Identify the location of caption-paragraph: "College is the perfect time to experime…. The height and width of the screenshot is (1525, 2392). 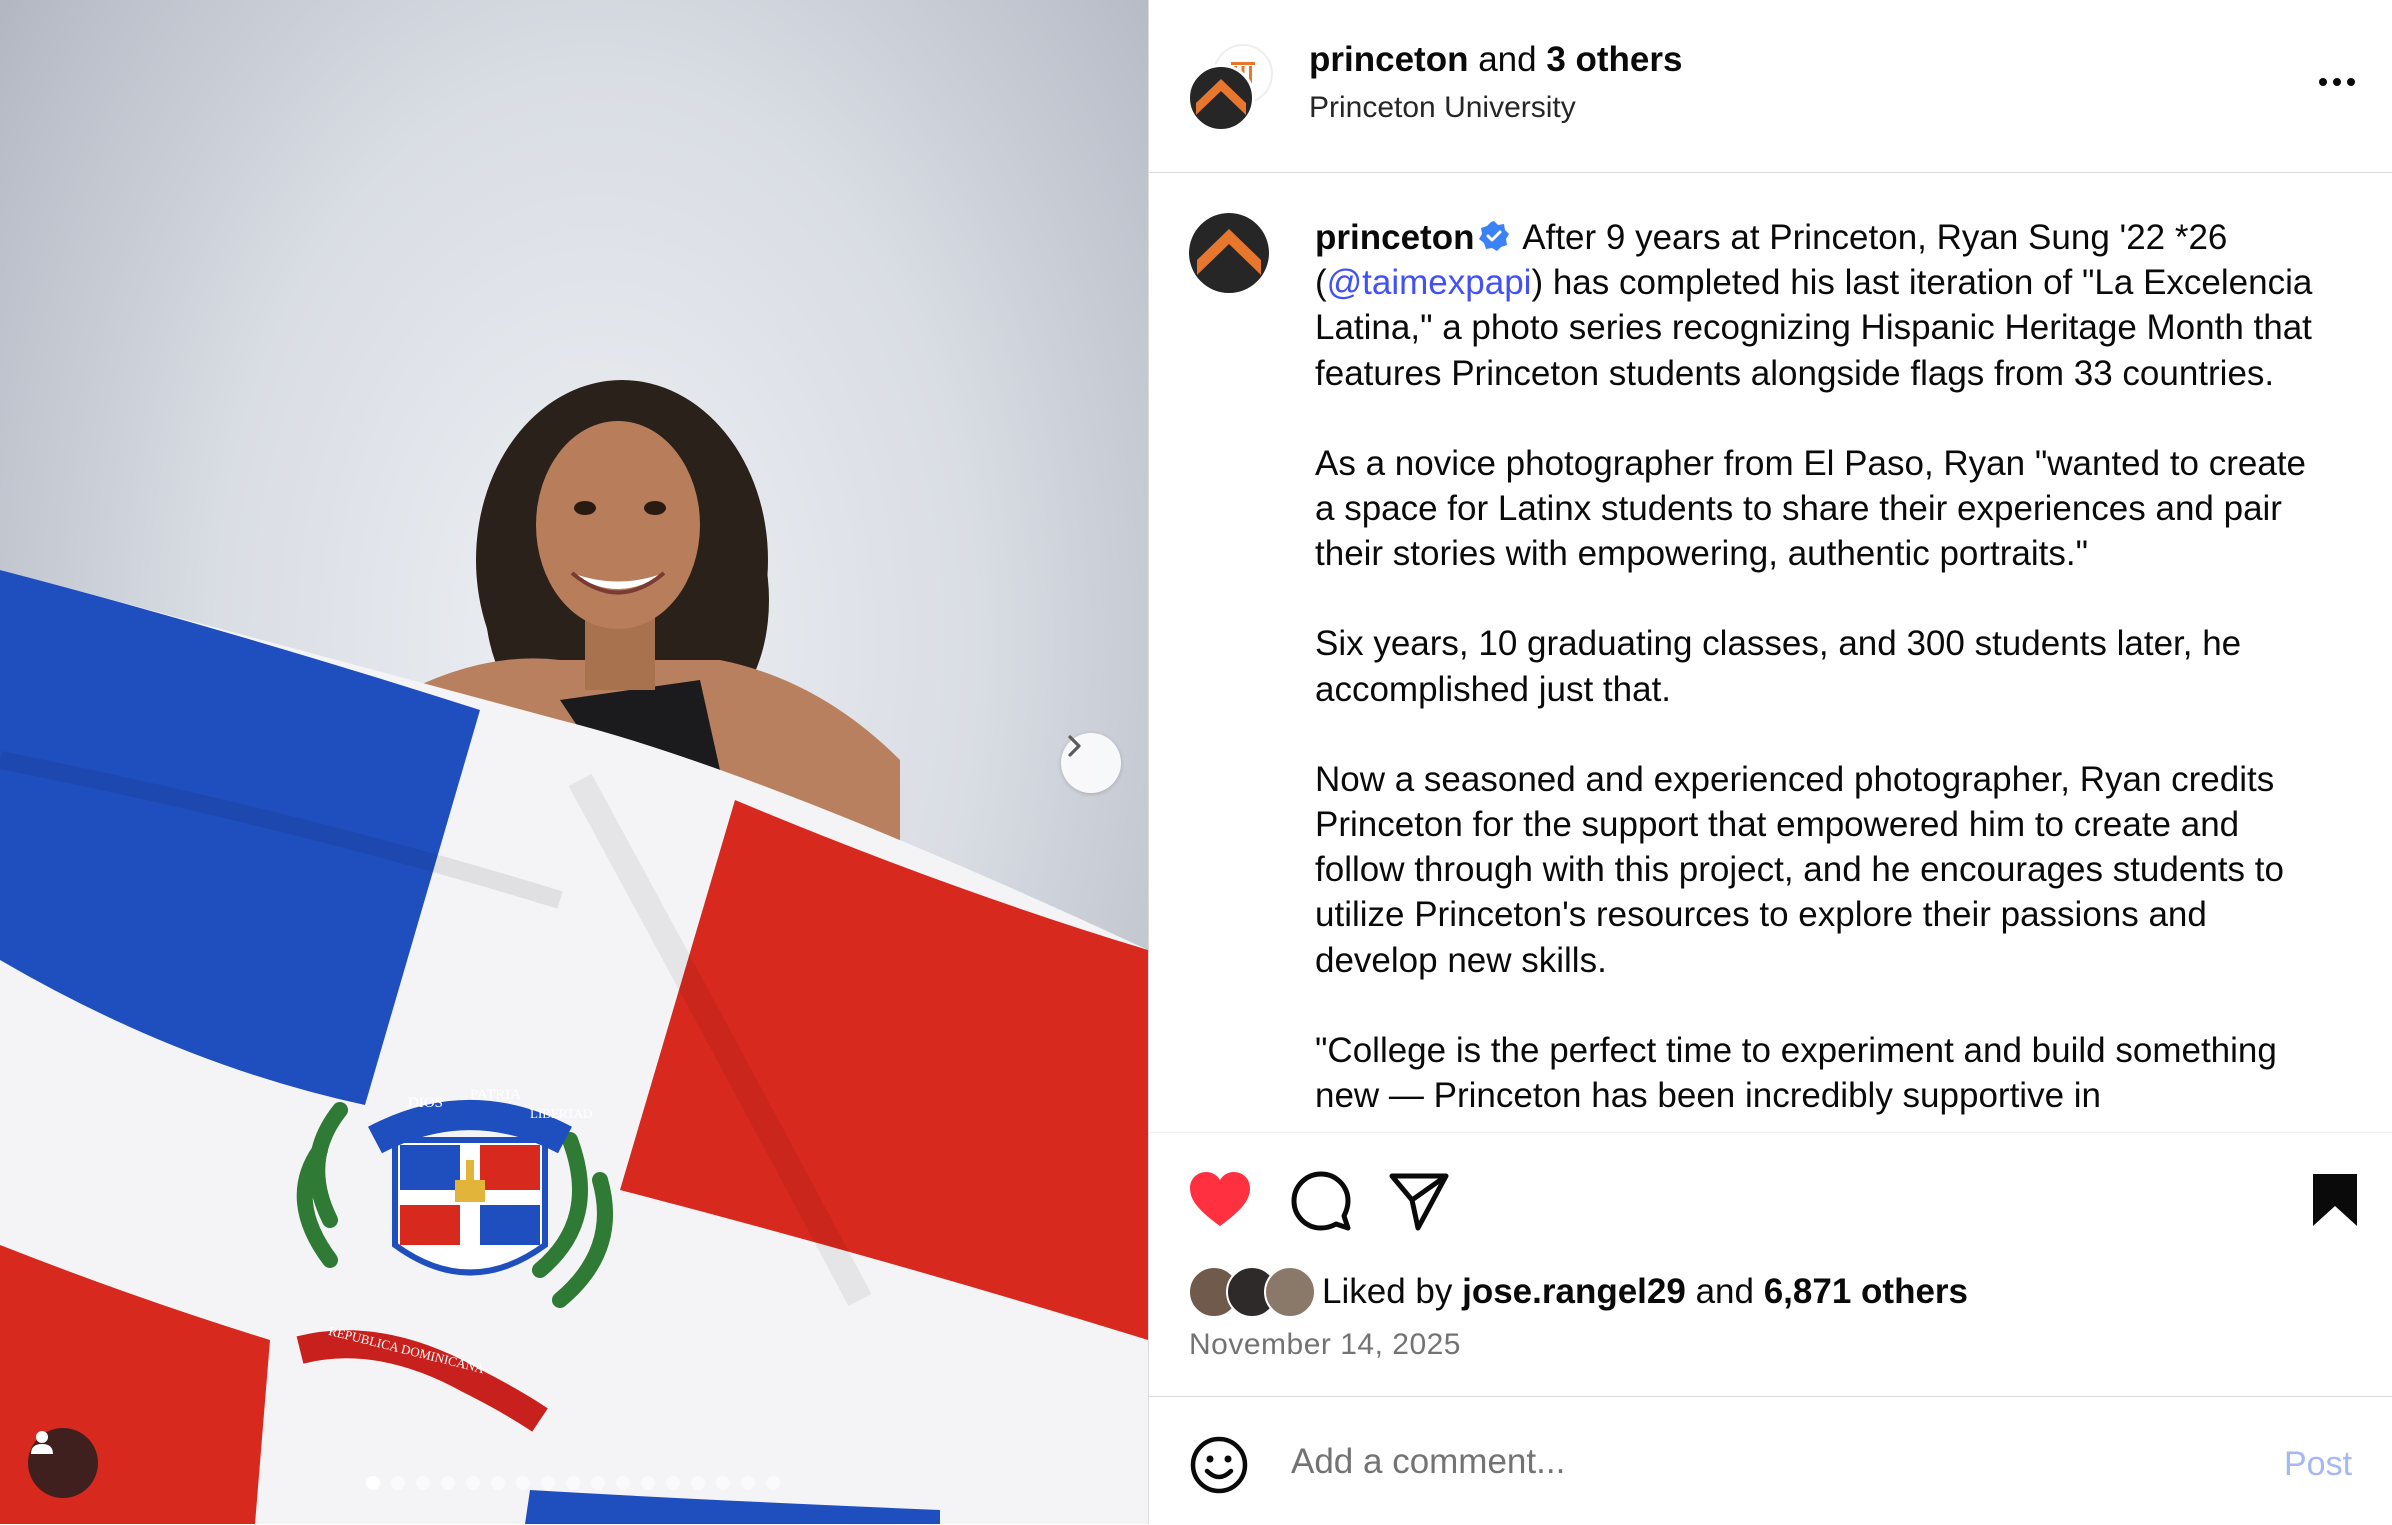
(1796, 1073).